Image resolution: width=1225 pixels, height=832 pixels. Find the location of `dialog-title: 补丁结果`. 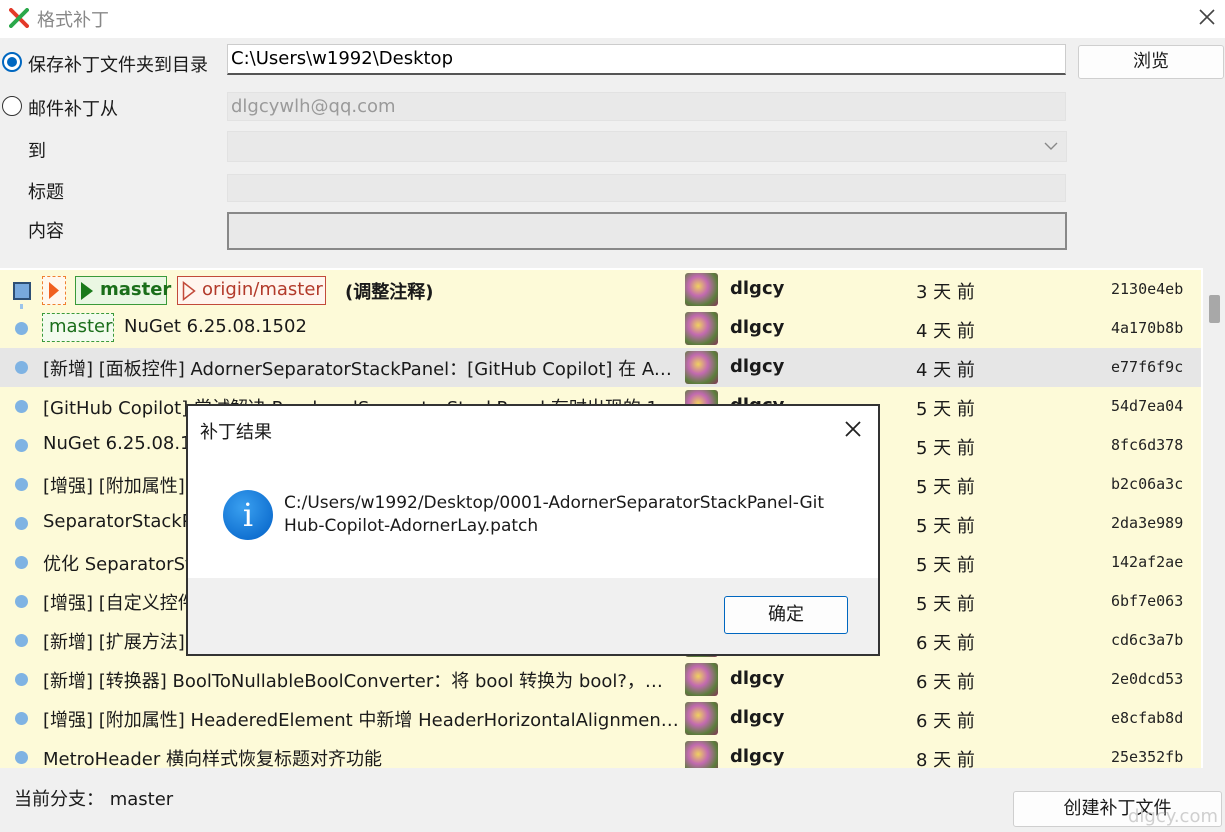

dialog-title: 补丁结果 is located at coordinates (236, 432).